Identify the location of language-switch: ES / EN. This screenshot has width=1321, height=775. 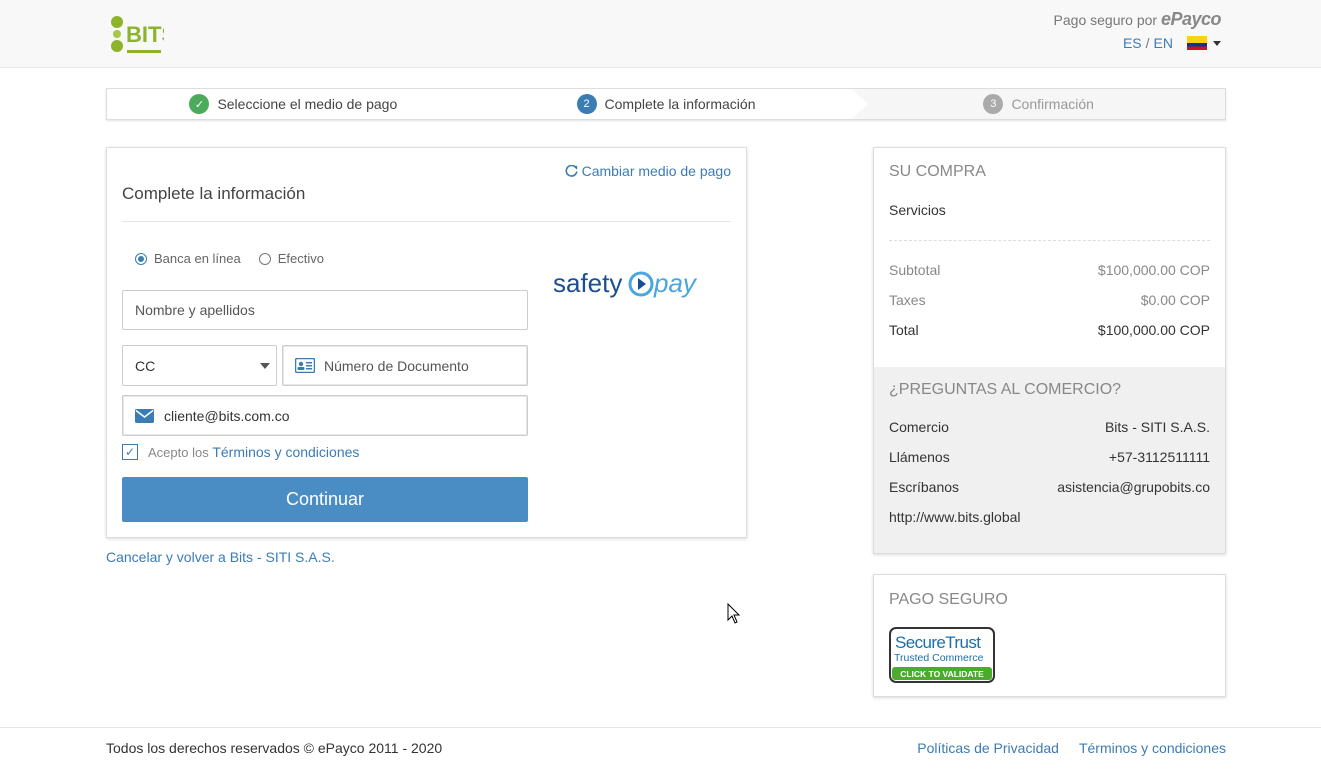
(1172, 43).